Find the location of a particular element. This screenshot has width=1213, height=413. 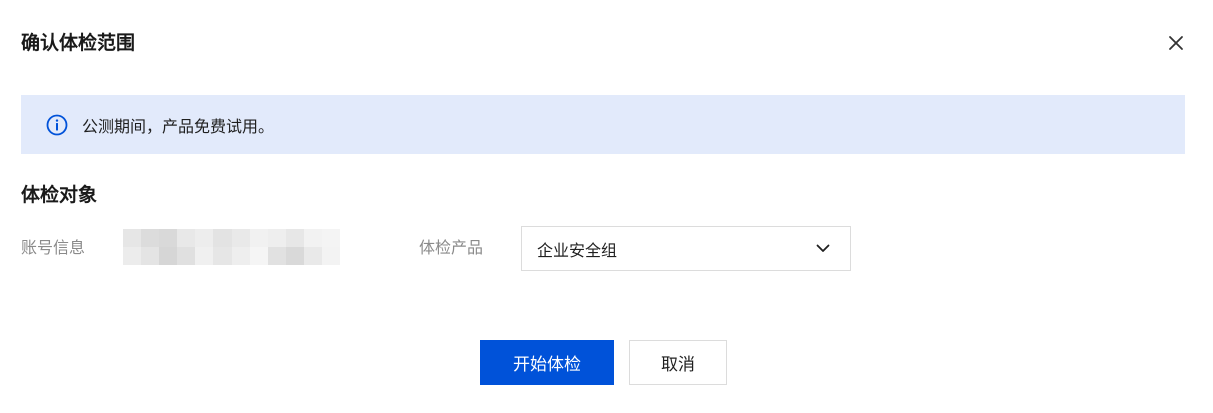

info-notice-banner: 公测期间，产品免费试用。 is located at coordinates (603, 124).